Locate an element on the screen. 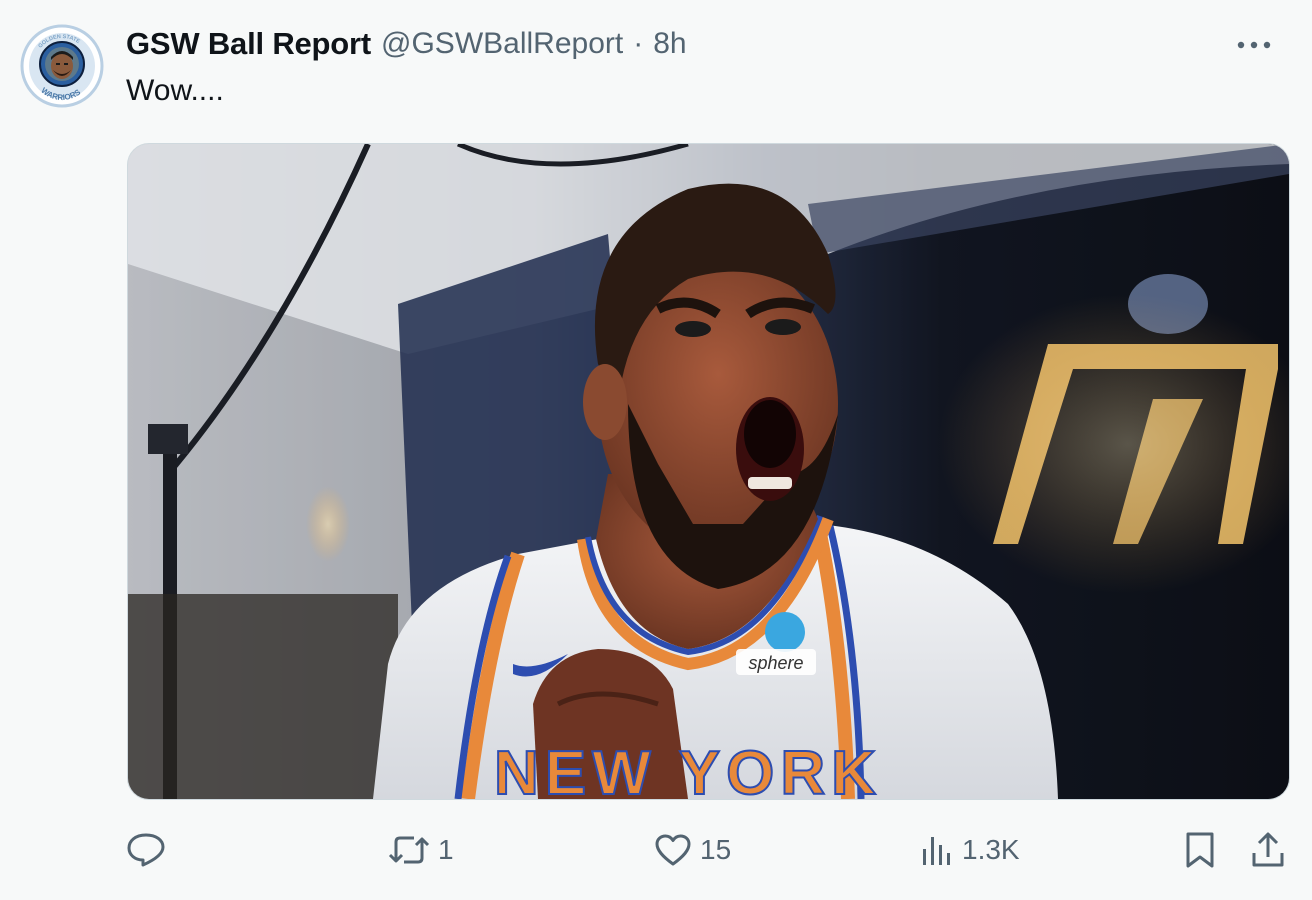 The image size is (1312, 900). like-button: 15 is located at coordinates (692, 850).